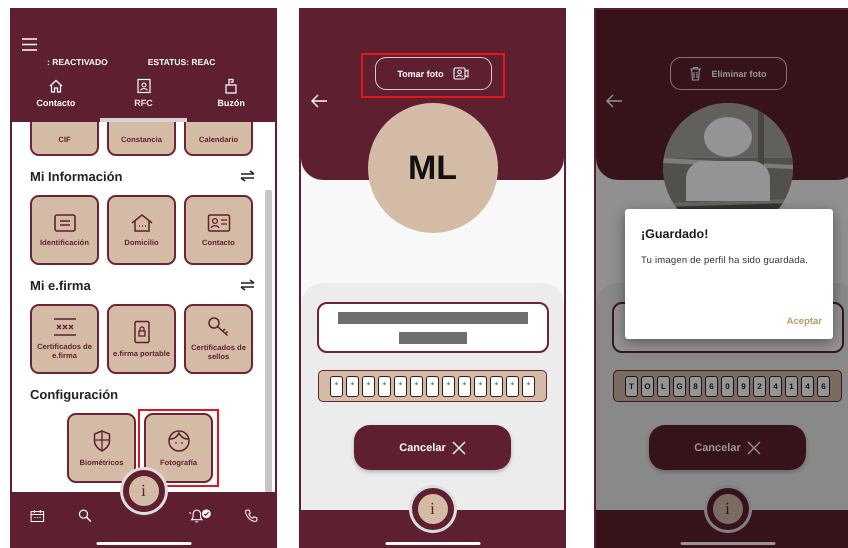 Image resolution: width=848 pixels, height=548 pixels. What do you see at coordinates (218, 222) in the screenshot?
I see `contact-card-icon` at bounding box center [218, 222].